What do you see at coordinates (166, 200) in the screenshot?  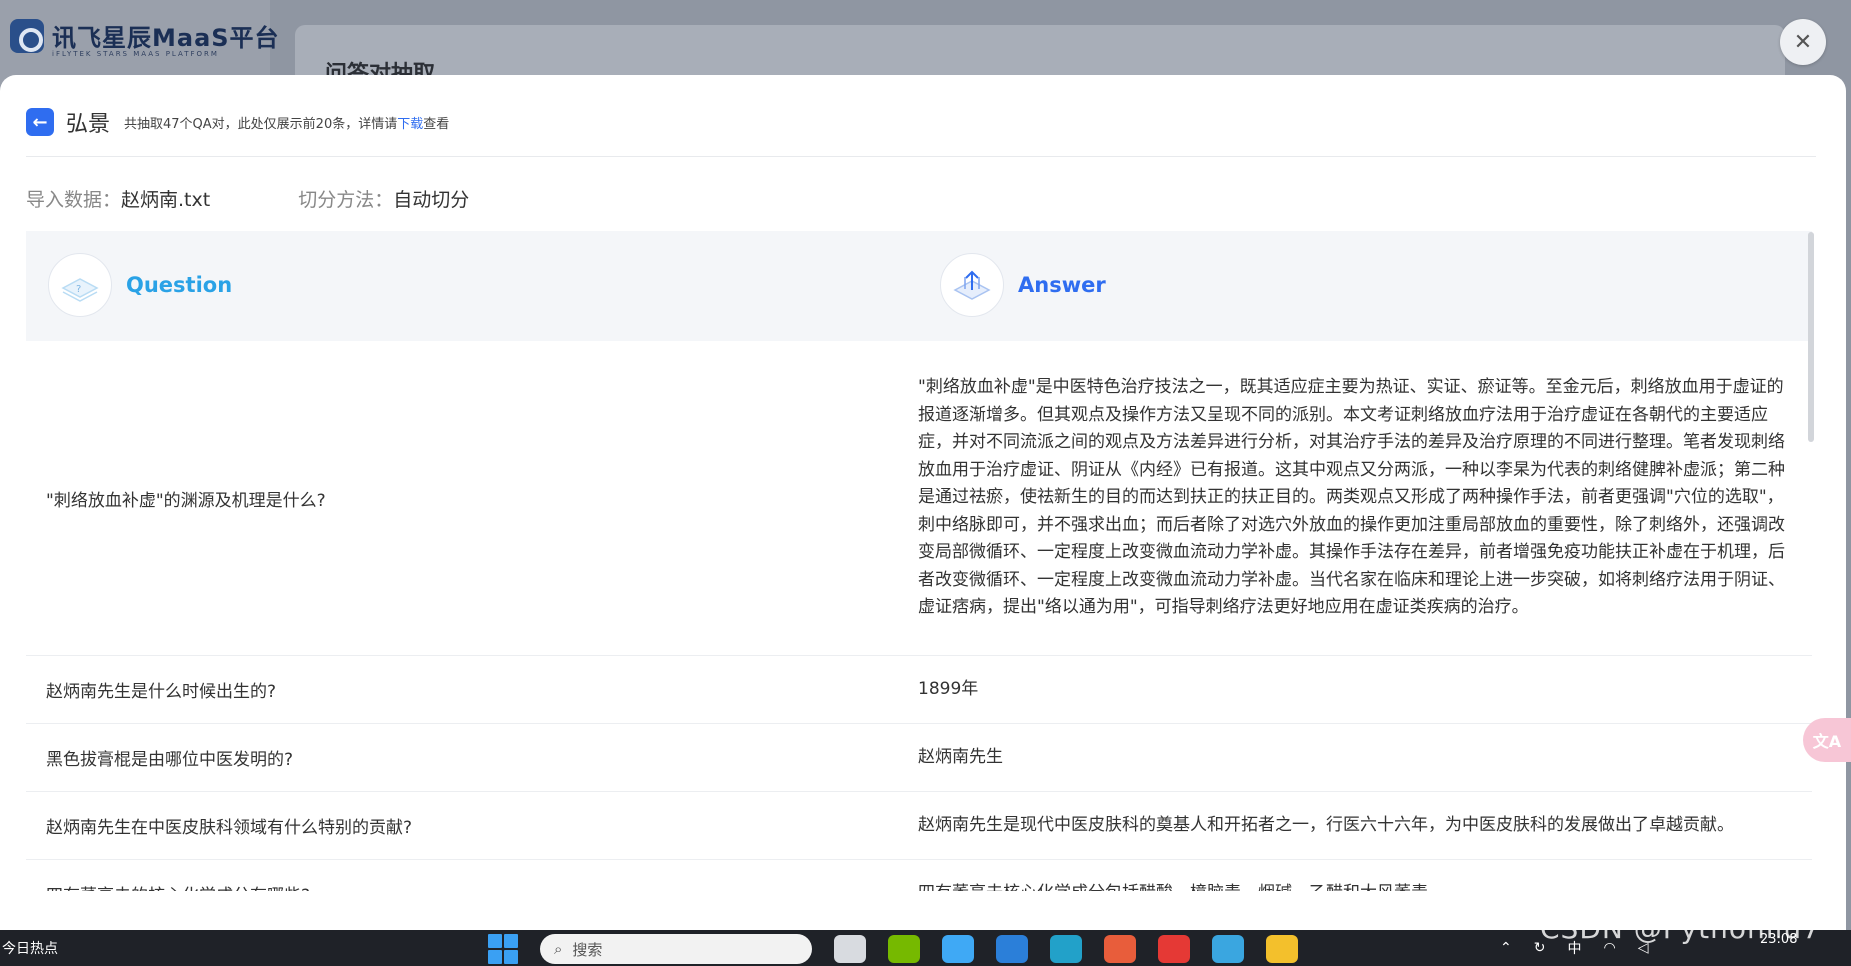 I see `import-value: 赵炳南.txt` at bounding box center [166, 200].